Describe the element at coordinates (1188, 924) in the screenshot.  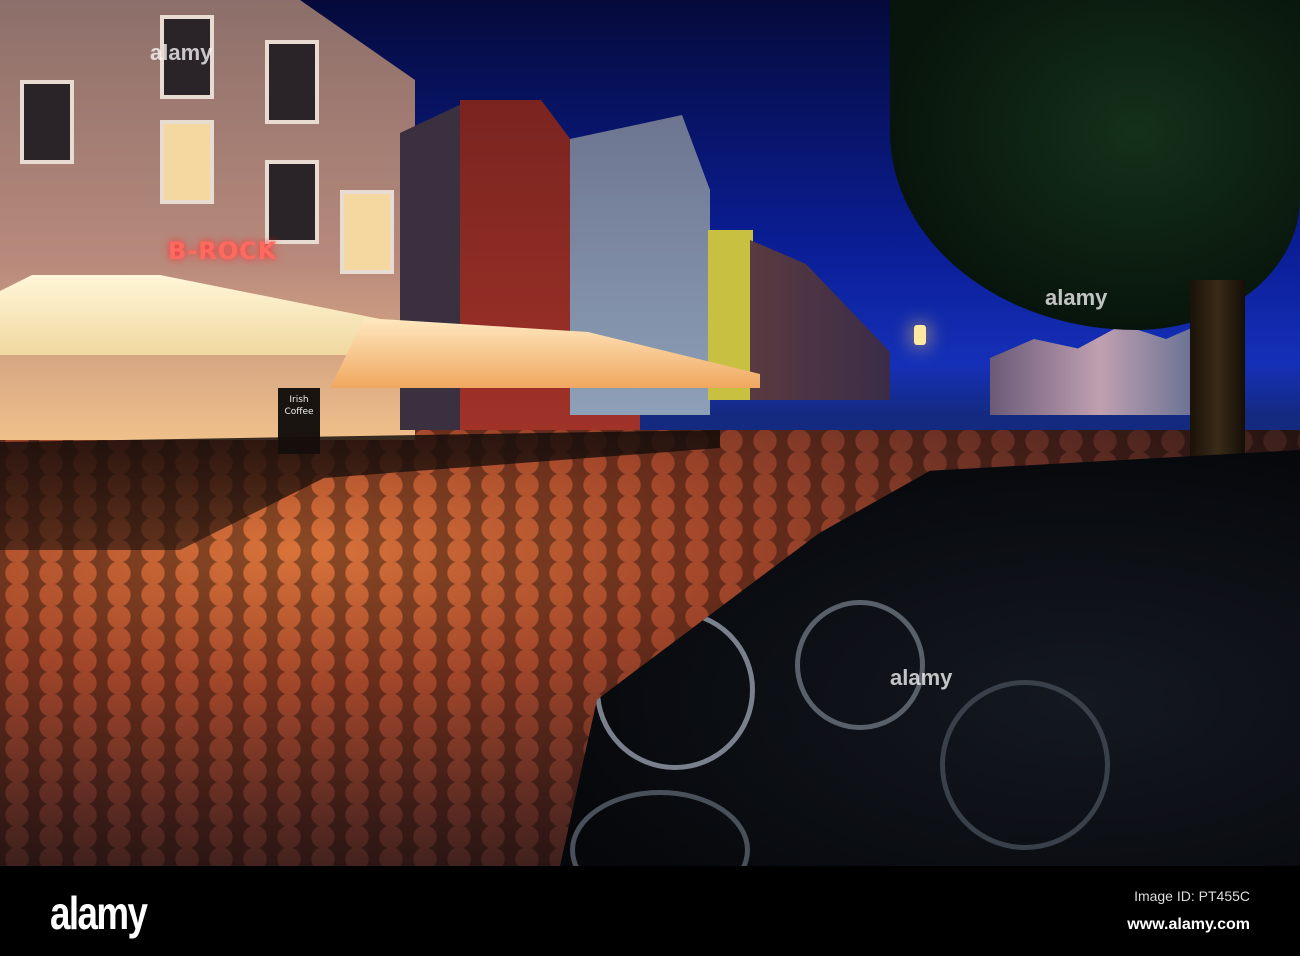
I see `site-url: www.alamy.com` at that location.